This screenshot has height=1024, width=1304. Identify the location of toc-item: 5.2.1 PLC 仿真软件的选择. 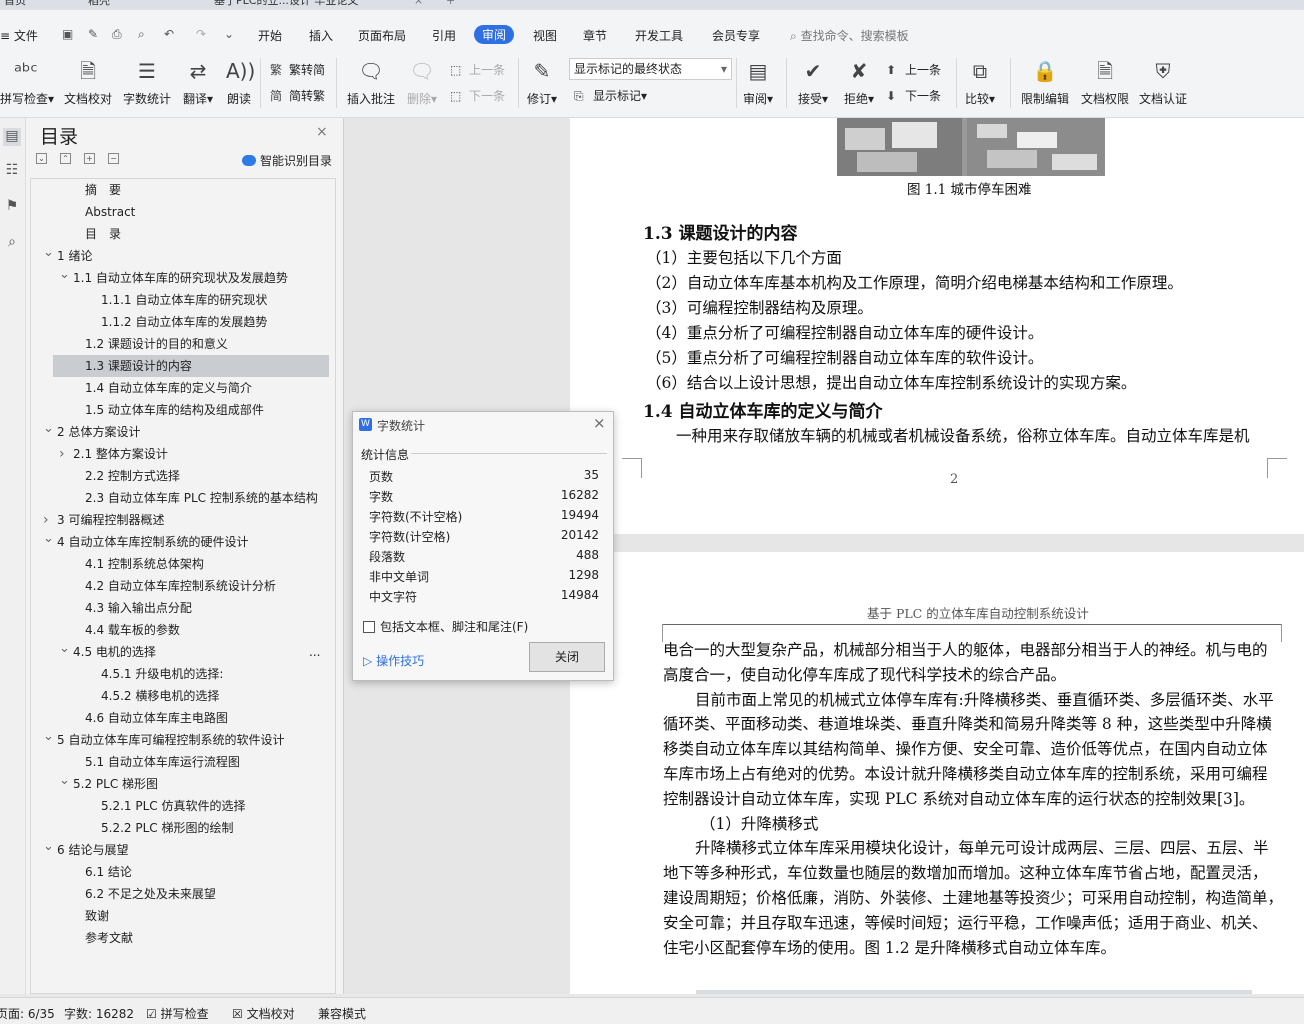
(181, 806).